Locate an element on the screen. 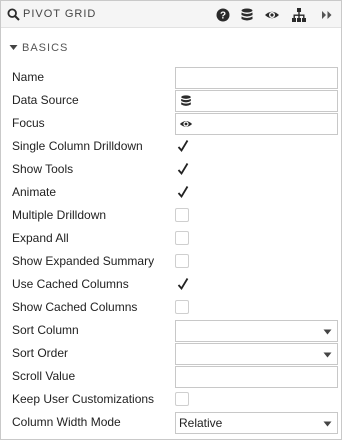 The height and width of the screenshot is (440, 342). keep-user-customizations-label: Keep User Customizations is located at coordinates (83, 399).